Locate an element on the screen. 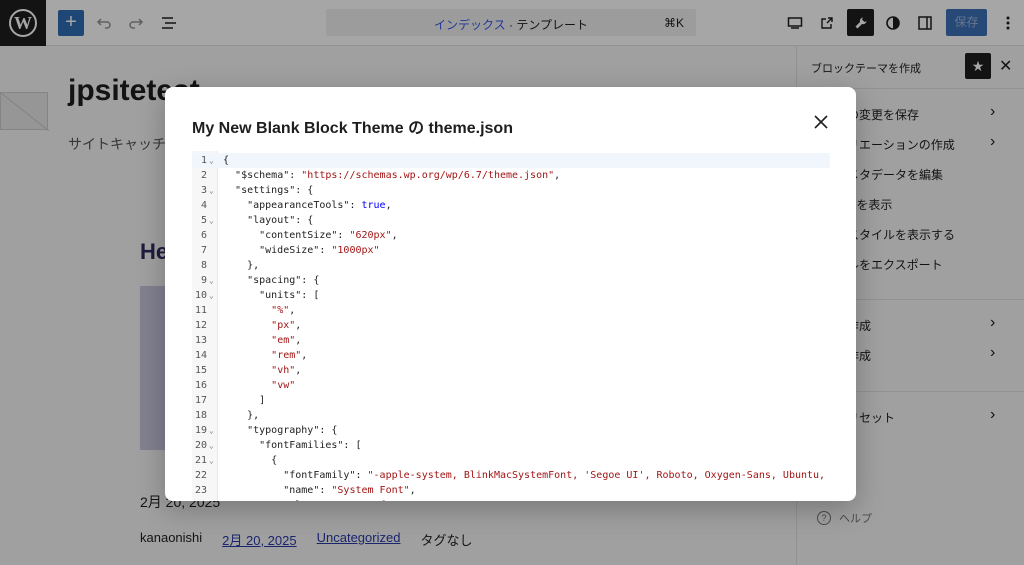 The image size is (1024, 565). code-line: 15 "vh", is located at coordinates (511, 370).